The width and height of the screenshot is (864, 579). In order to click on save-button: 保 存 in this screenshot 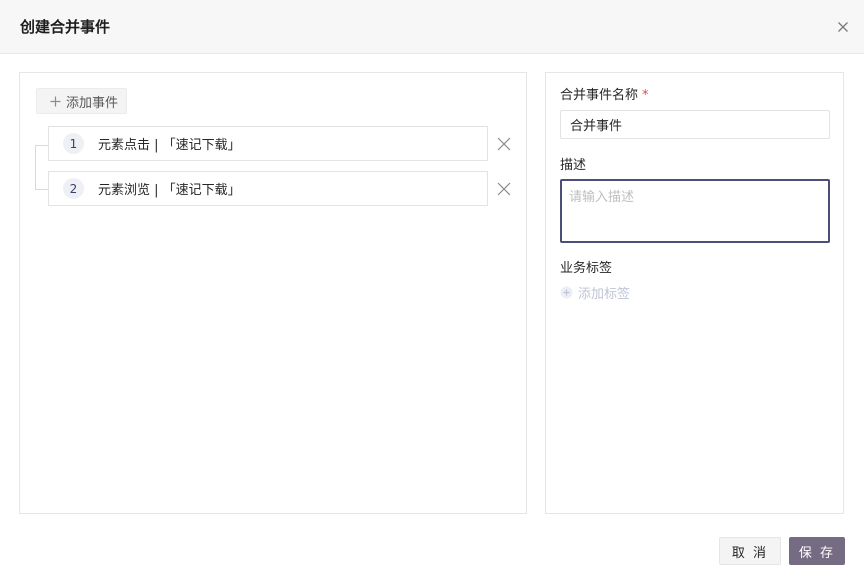, I will do `click(817, 551)`.